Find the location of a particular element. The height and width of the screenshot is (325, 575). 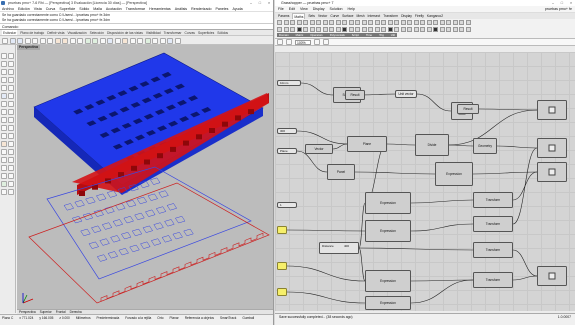

cat-polynomials: Polynomials is located at coordinates (337, 35).